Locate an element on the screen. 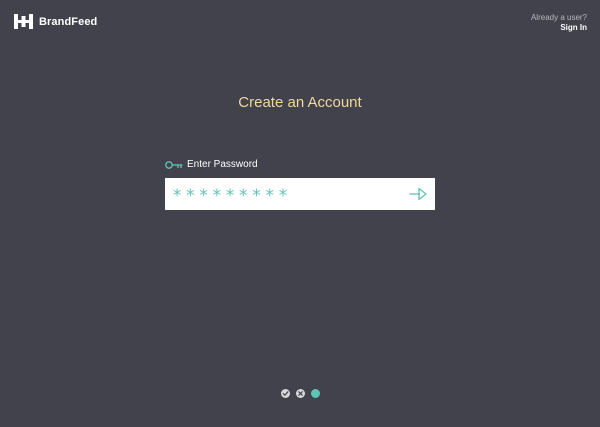  brandfeed-logo-icon is located at coordinates (23, 21).